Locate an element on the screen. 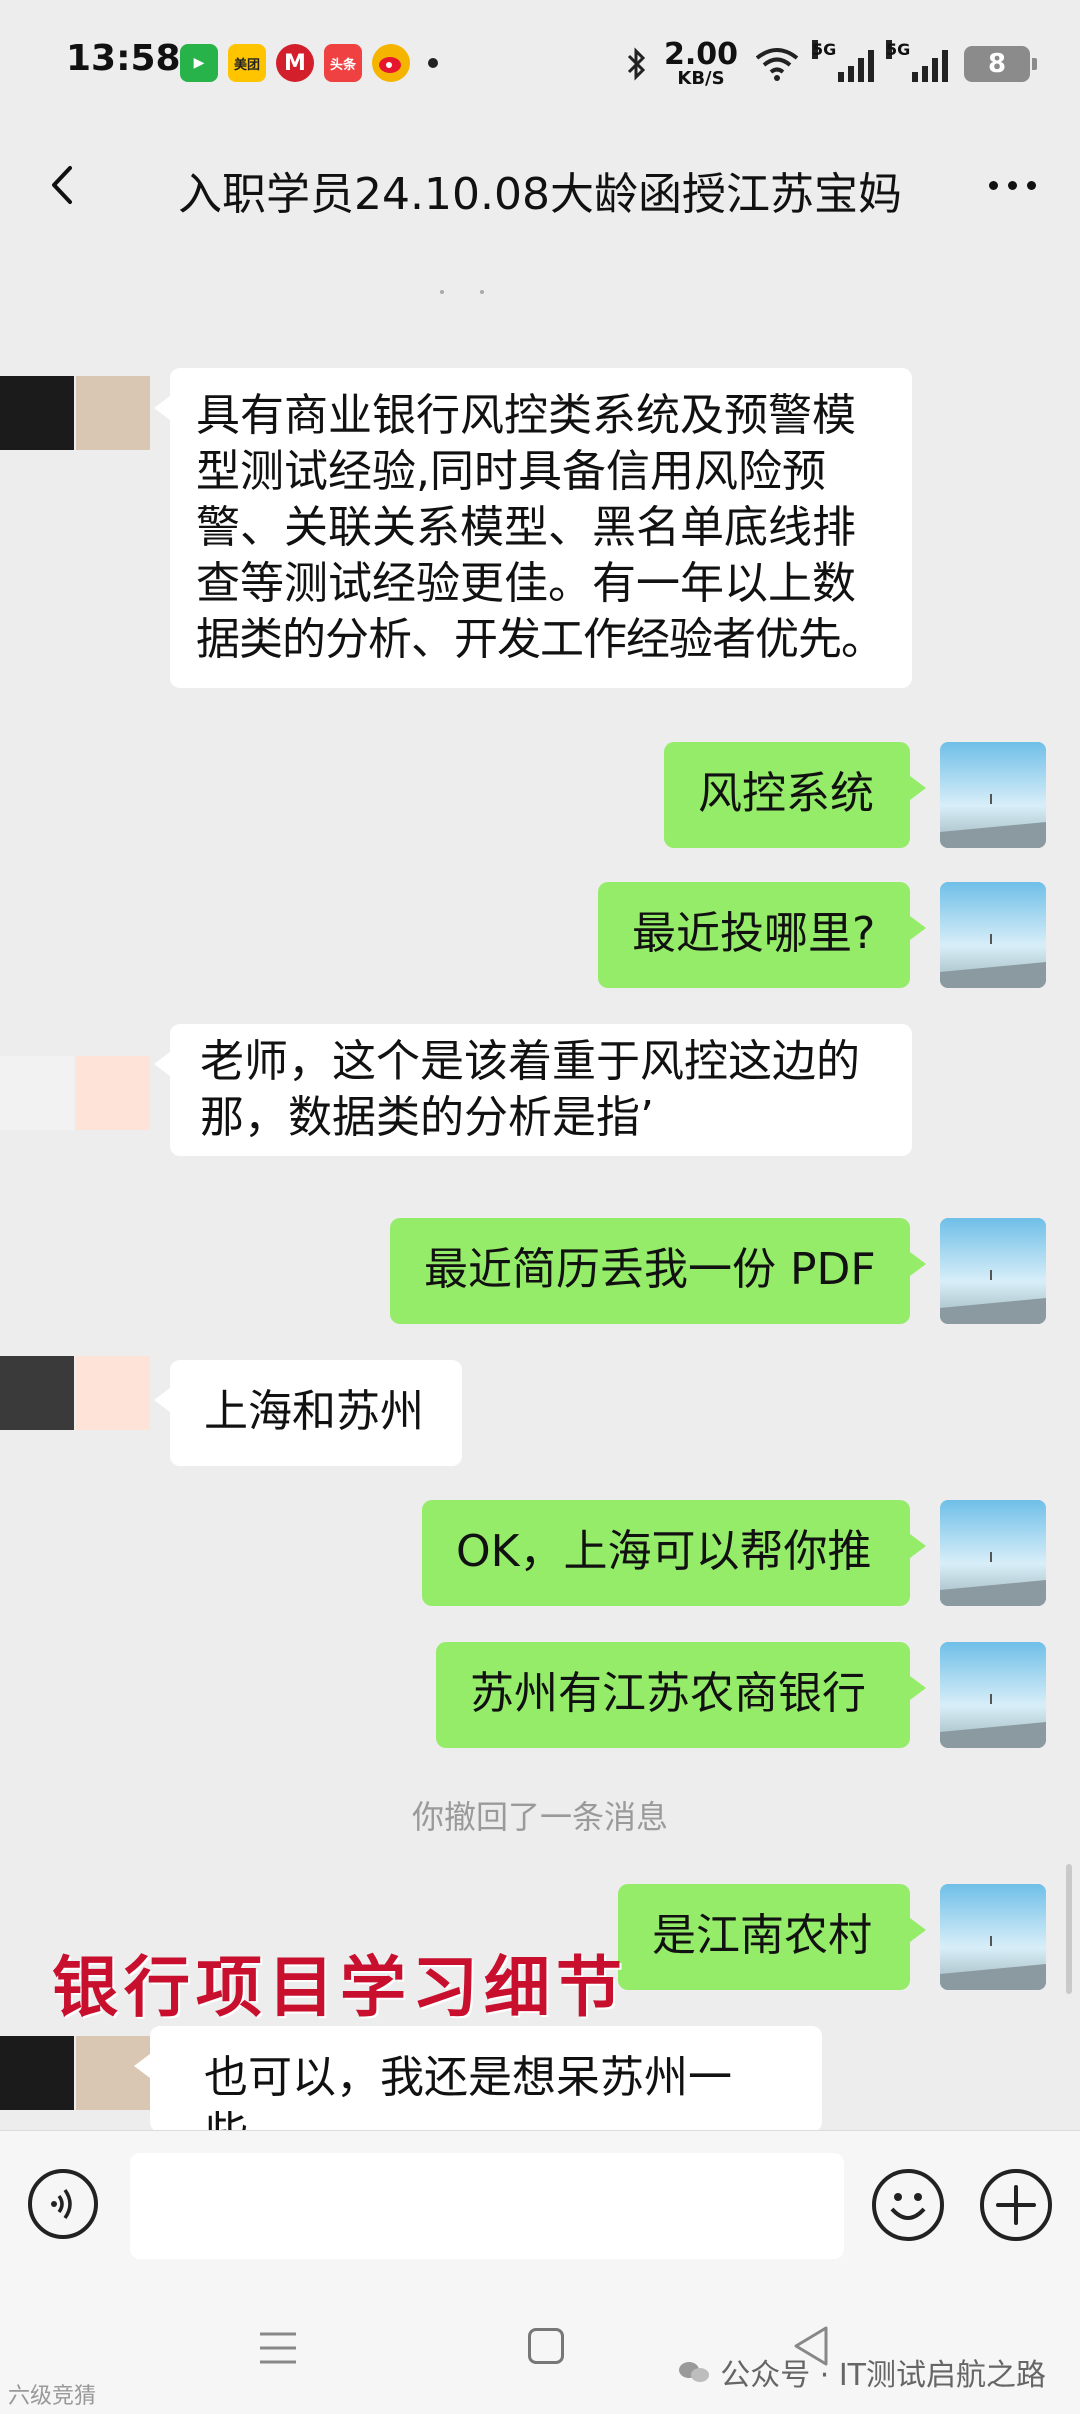  message-text: 查等测试经验更佳。有一年以上数 is located at coordinates (526, 583).